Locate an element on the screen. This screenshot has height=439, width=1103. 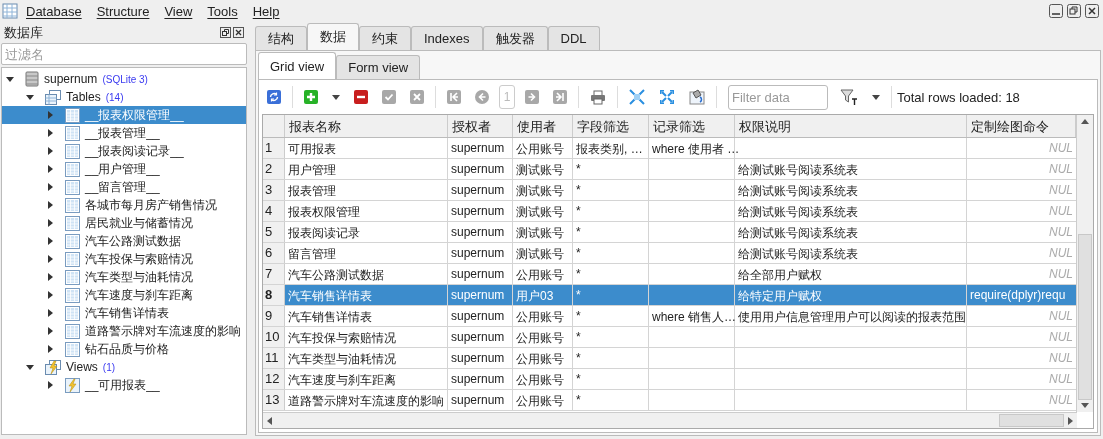
menu-item: View is located at coordinates (178, 11).